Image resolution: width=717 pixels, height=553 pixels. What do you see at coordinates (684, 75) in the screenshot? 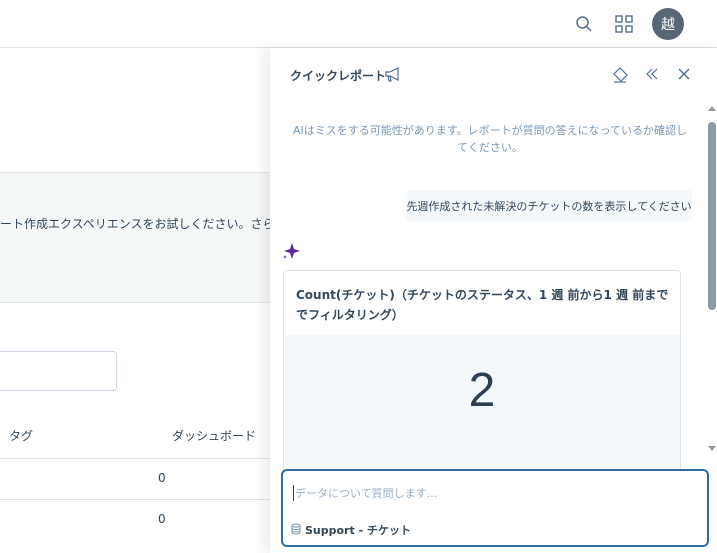
I see `close-icon` at bounding box center [684, 75].